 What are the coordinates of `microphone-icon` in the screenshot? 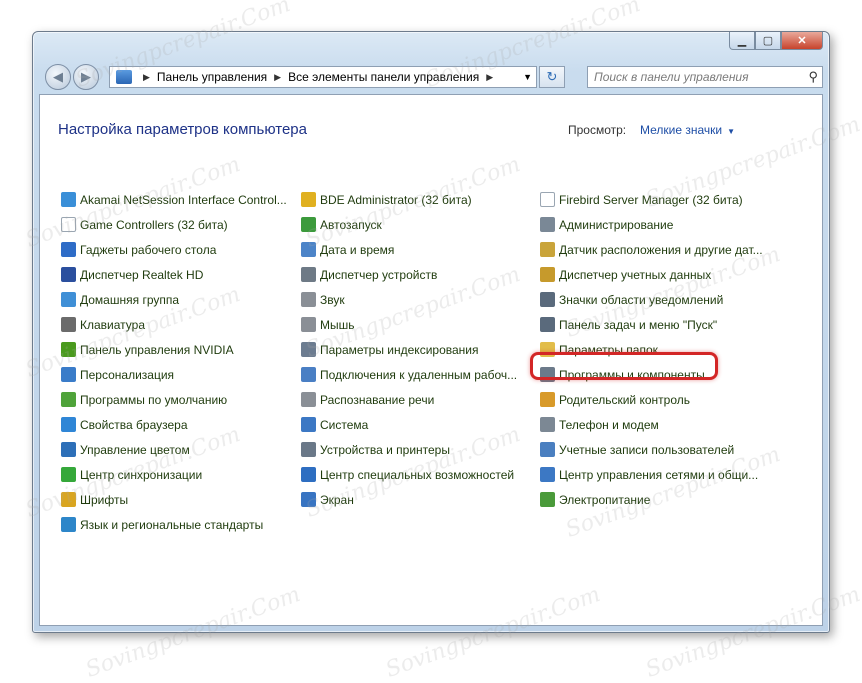 It's located at (308, 399).